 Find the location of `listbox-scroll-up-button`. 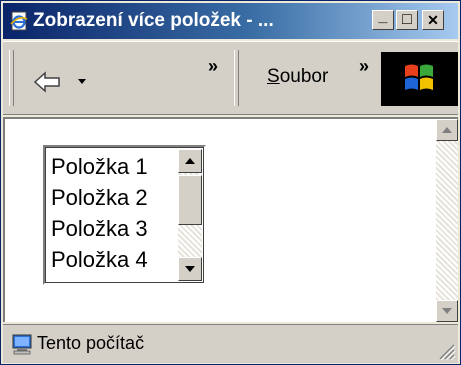

listbox-scroll-up-button is located at coordinates (190, 161).